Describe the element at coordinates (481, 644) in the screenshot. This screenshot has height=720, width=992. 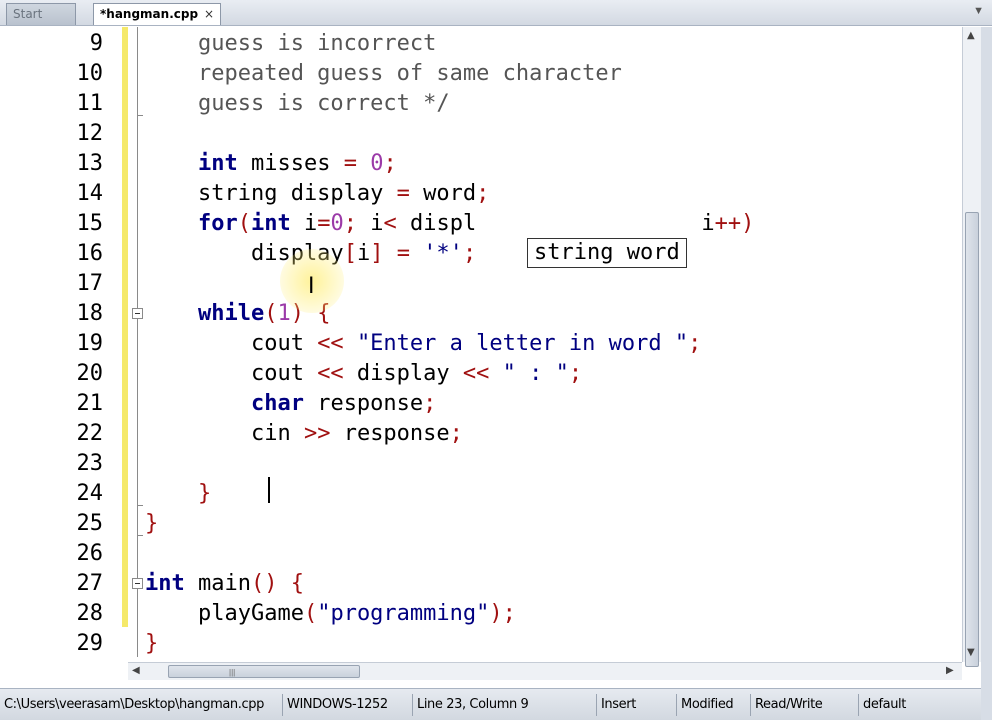
I see `code-line: 29}` at that location.